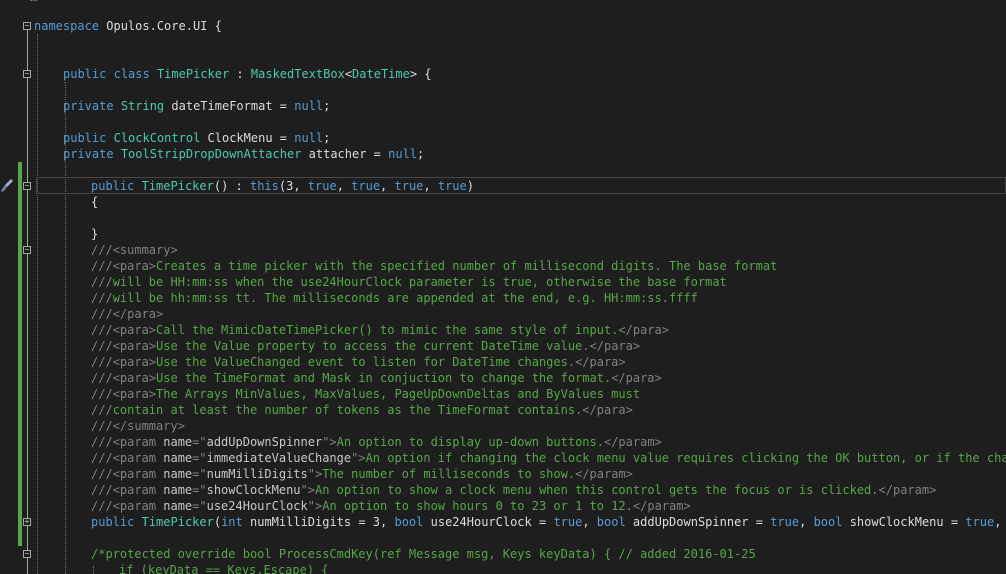 This screenshot has height=574, width=1006. What do you see at coordinates (134, 250) in the screenshot?
I see `doc-comment-line: ///<summary>` at bounding box center [134, 250].